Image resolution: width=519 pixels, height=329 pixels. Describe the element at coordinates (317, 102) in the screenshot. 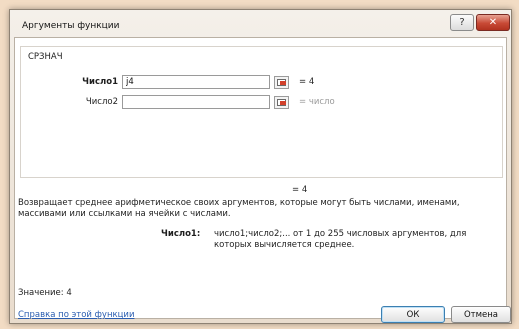

I see `arg2-result: = число` at that location.